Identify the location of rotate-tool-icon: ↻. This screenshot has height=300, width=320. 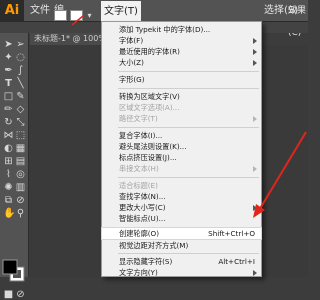
(8, 122).